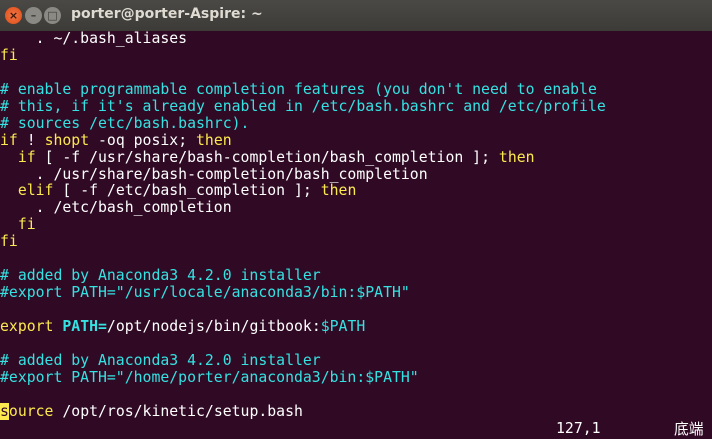 The width and height of the screenshot is (712, 439). Describe the element at coordinates (356, 39) in the screenshot. I see `code-line: . ~/.bash_aliases` at that location.